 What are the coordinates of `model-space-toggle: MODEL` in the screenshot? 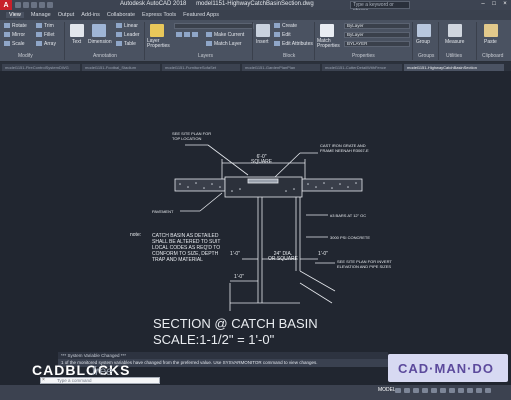 It's located at (387, 390).